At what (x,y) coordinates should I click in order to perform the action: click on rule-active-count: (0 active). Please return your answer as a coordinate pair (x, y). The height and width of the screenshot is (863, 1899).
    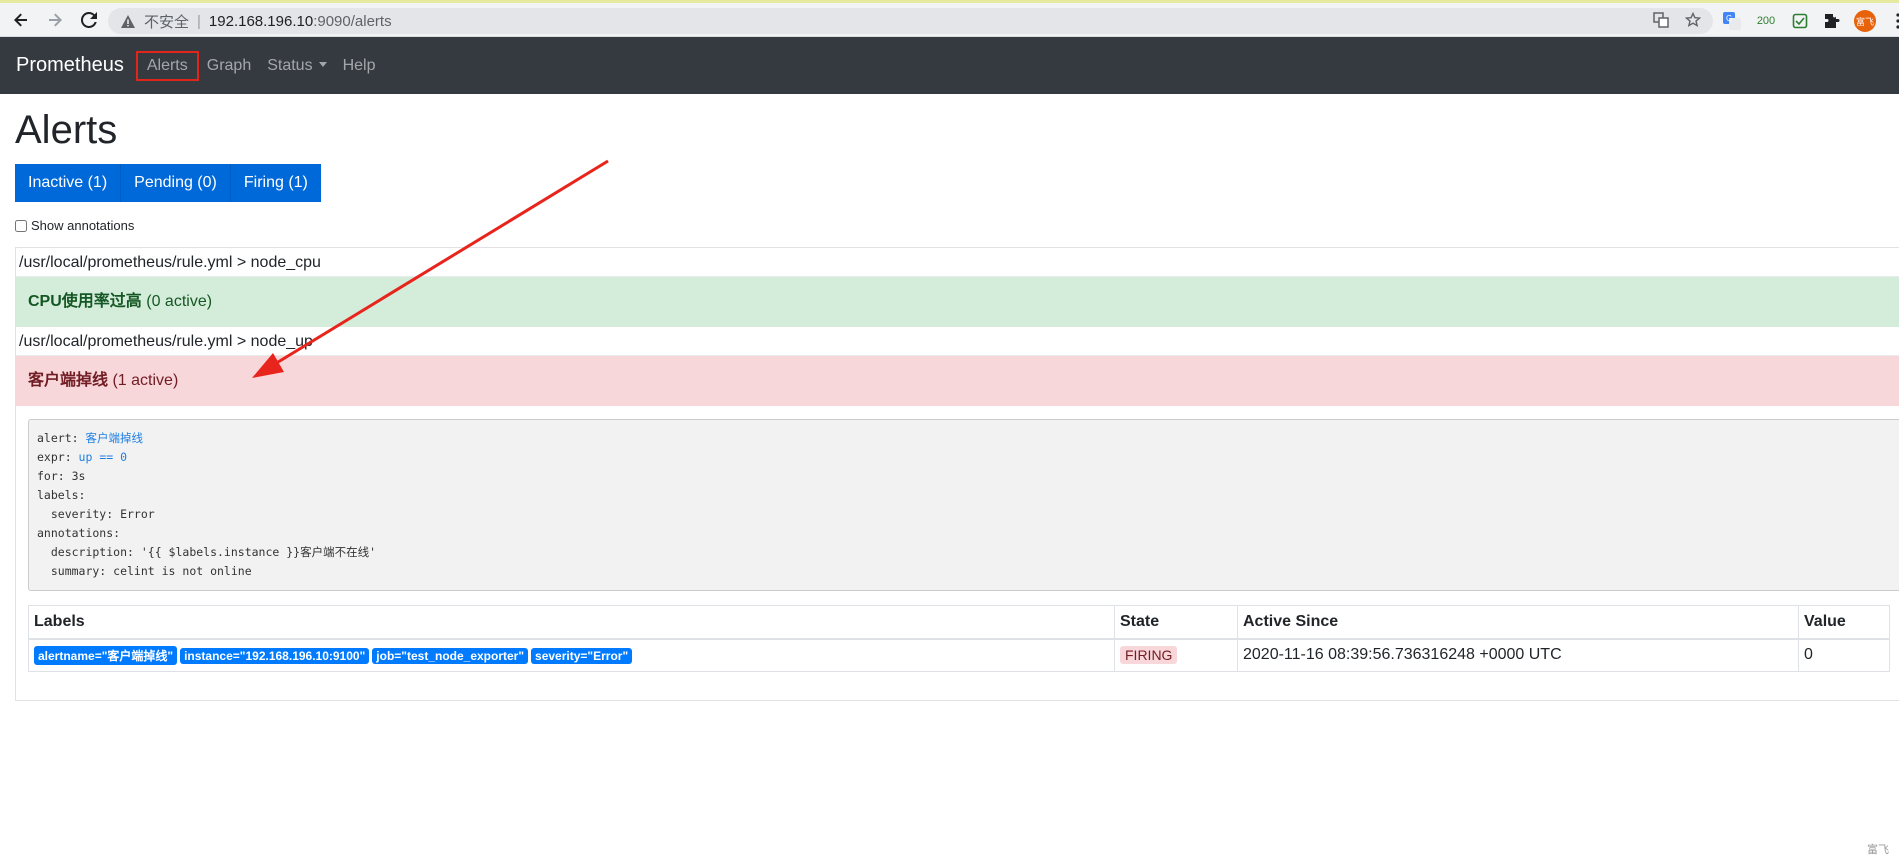
    Looking at the image, I should click on (179, 301).